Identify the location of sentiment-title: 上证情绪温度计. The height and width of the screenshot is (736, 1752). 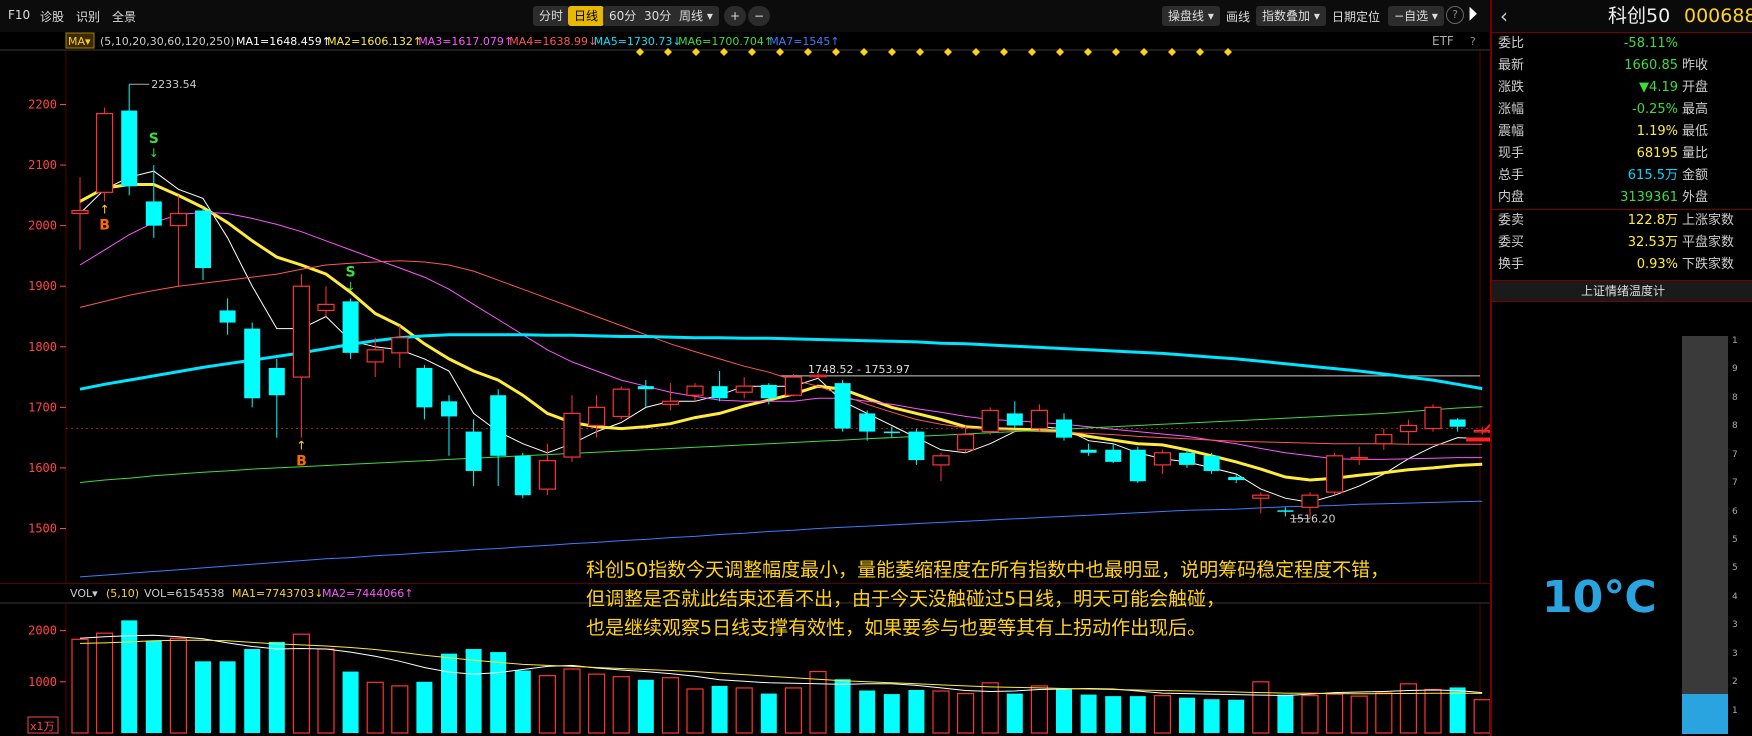
(1622, 291).